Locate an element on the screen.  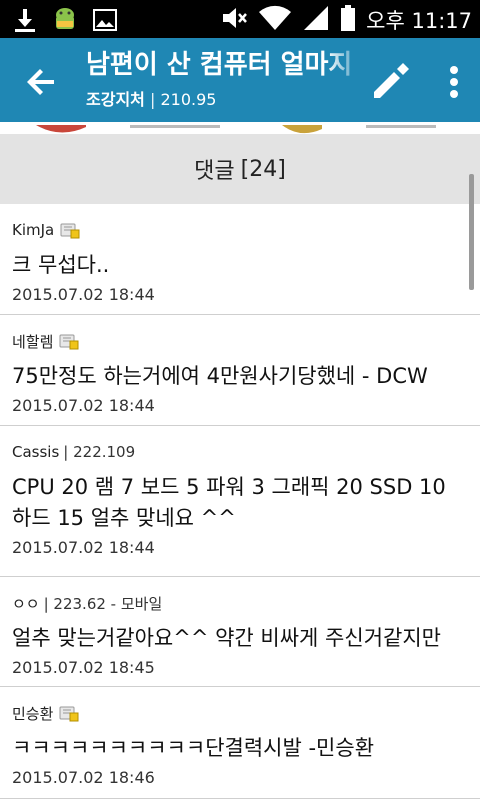
overflow-menu-button is located at coordinates (454, 82).